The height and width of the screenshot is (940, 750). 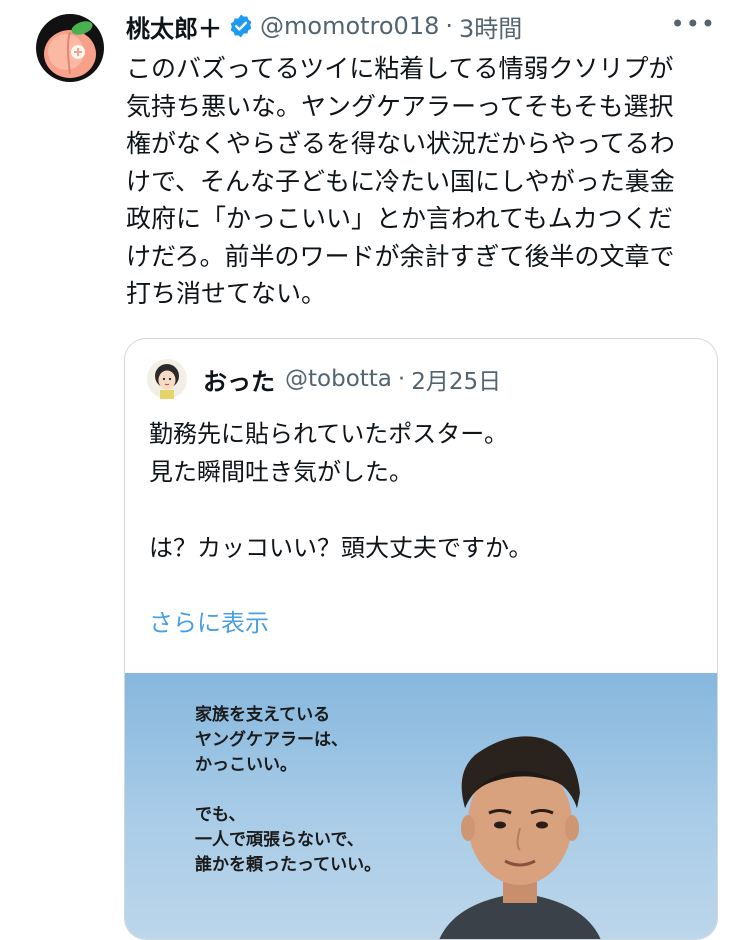 What do you see at coordinates (279, 840) in the screenshot?
I see `poster-line: 一人で頑張らないで、` at bounding box center [279, 840].